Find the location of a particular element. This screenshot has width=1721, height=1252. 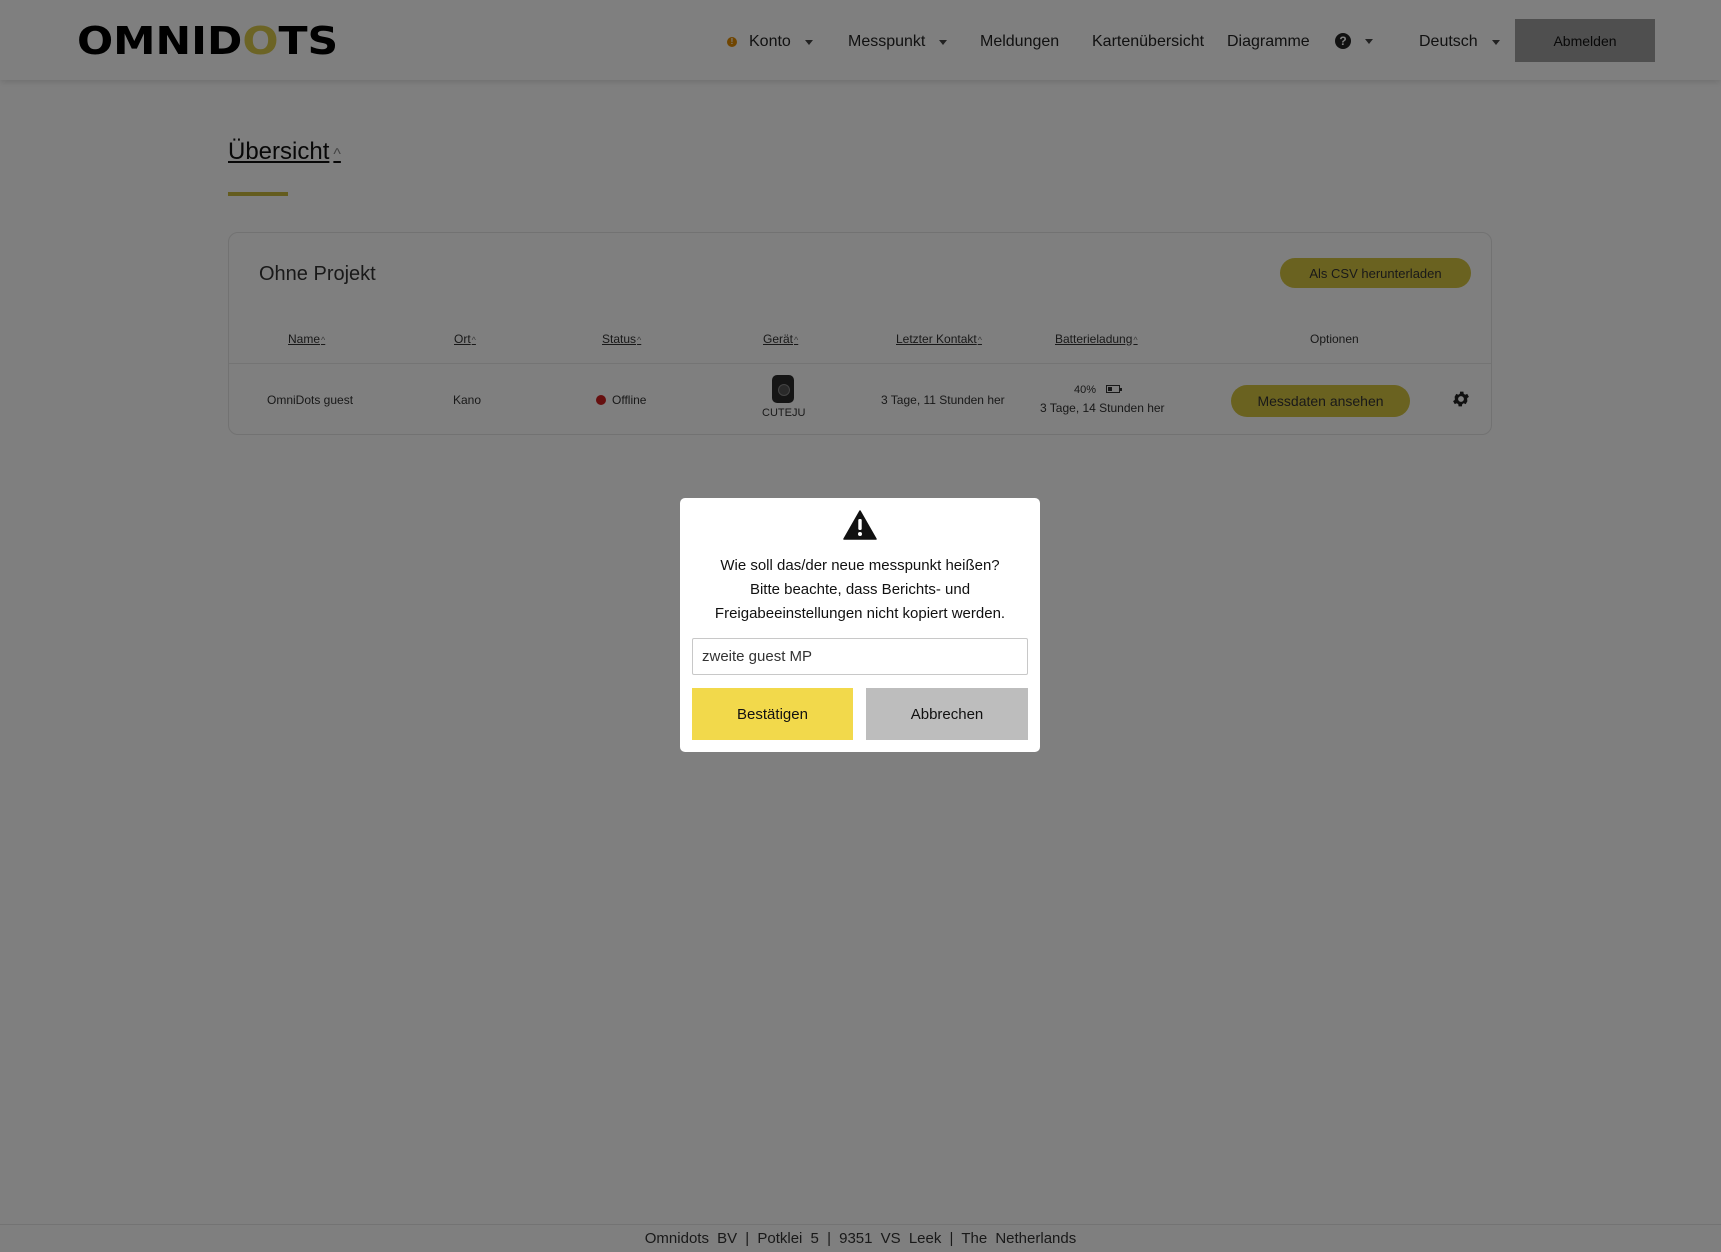

dialog-message-line: Wie soll das/der neue messpunkt heißen? is located at coordinates (860, 565).